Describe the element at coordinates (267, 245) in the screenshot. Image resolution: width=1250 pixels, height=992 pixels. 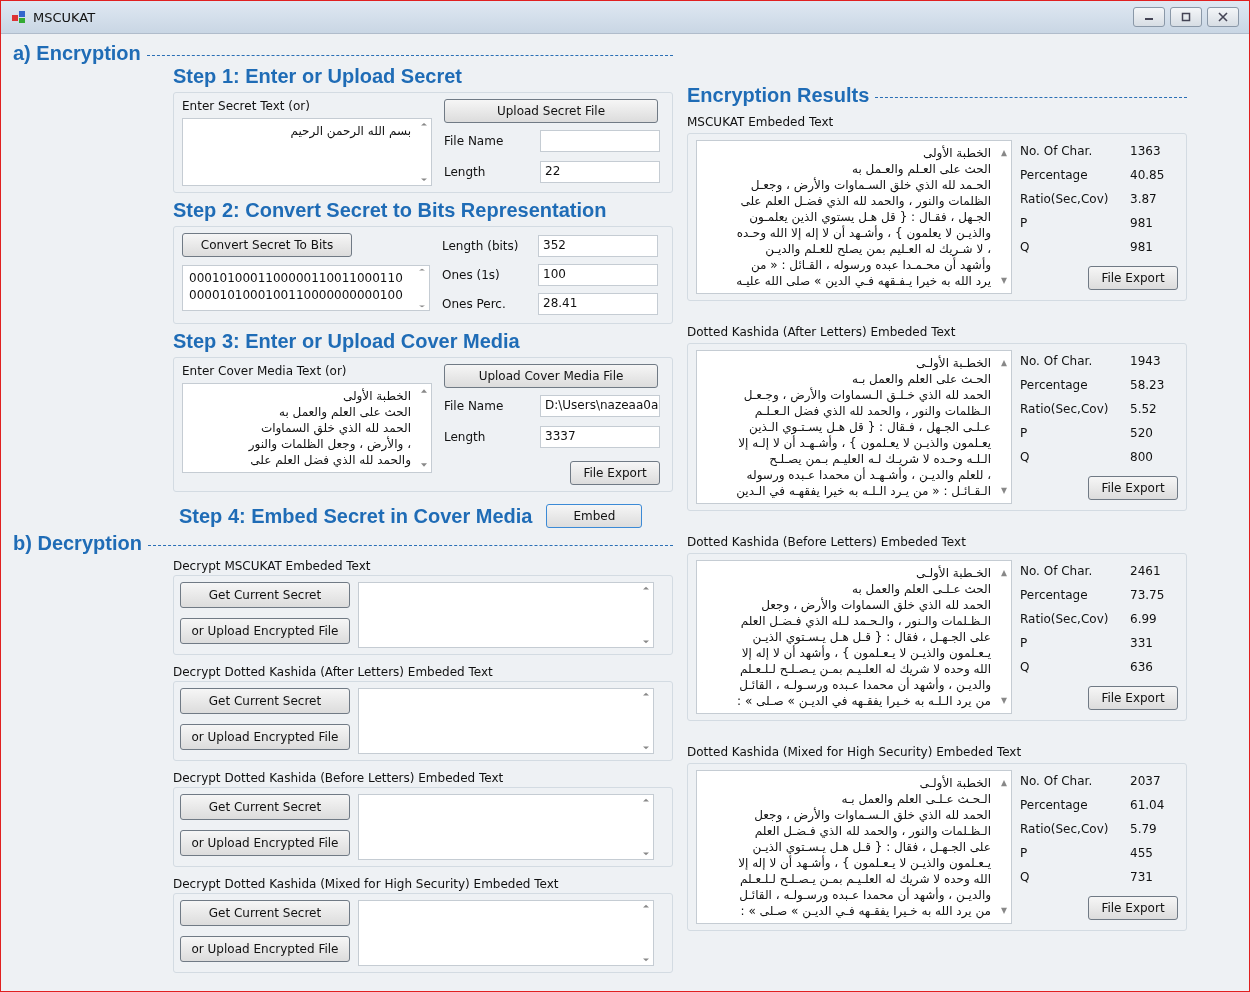
I see `convert-button: Convert Secret To Bits` at that location.